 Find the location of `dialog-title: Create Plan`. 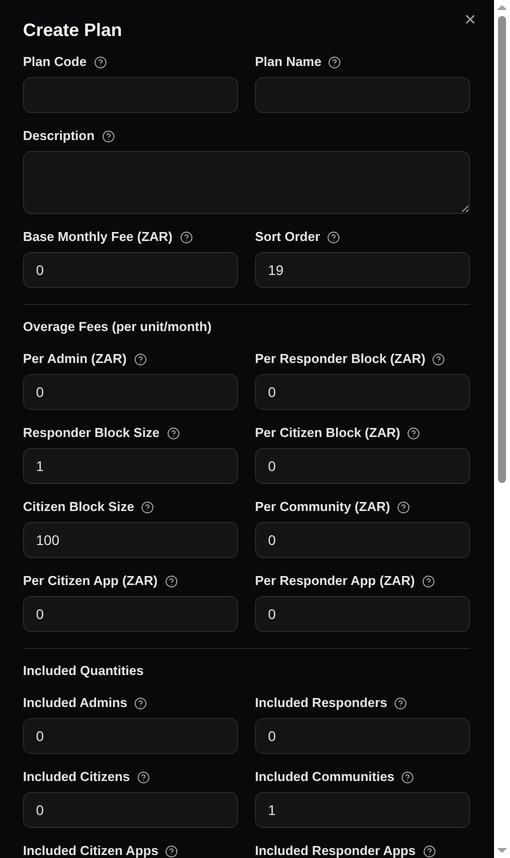

dialog-title: Create Plan is located at coordinates (73, 30).